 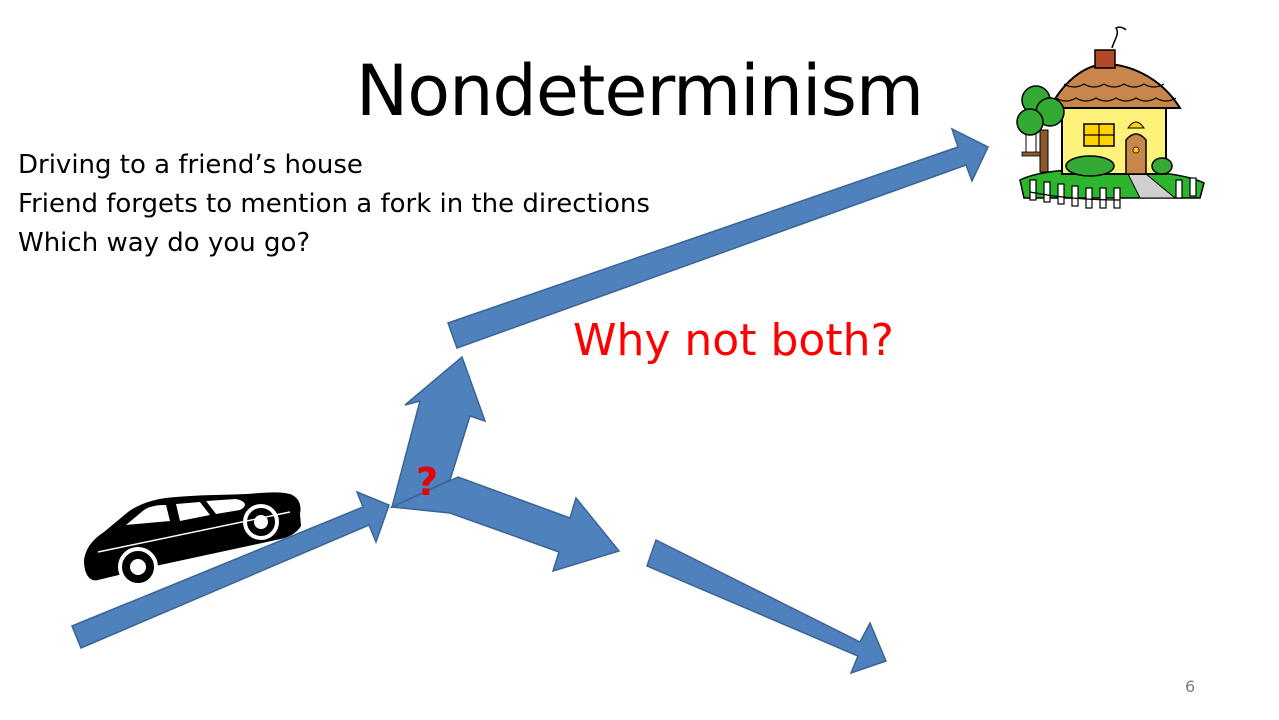 I want to click on page-number: 6, so click(x=1190, y=686).